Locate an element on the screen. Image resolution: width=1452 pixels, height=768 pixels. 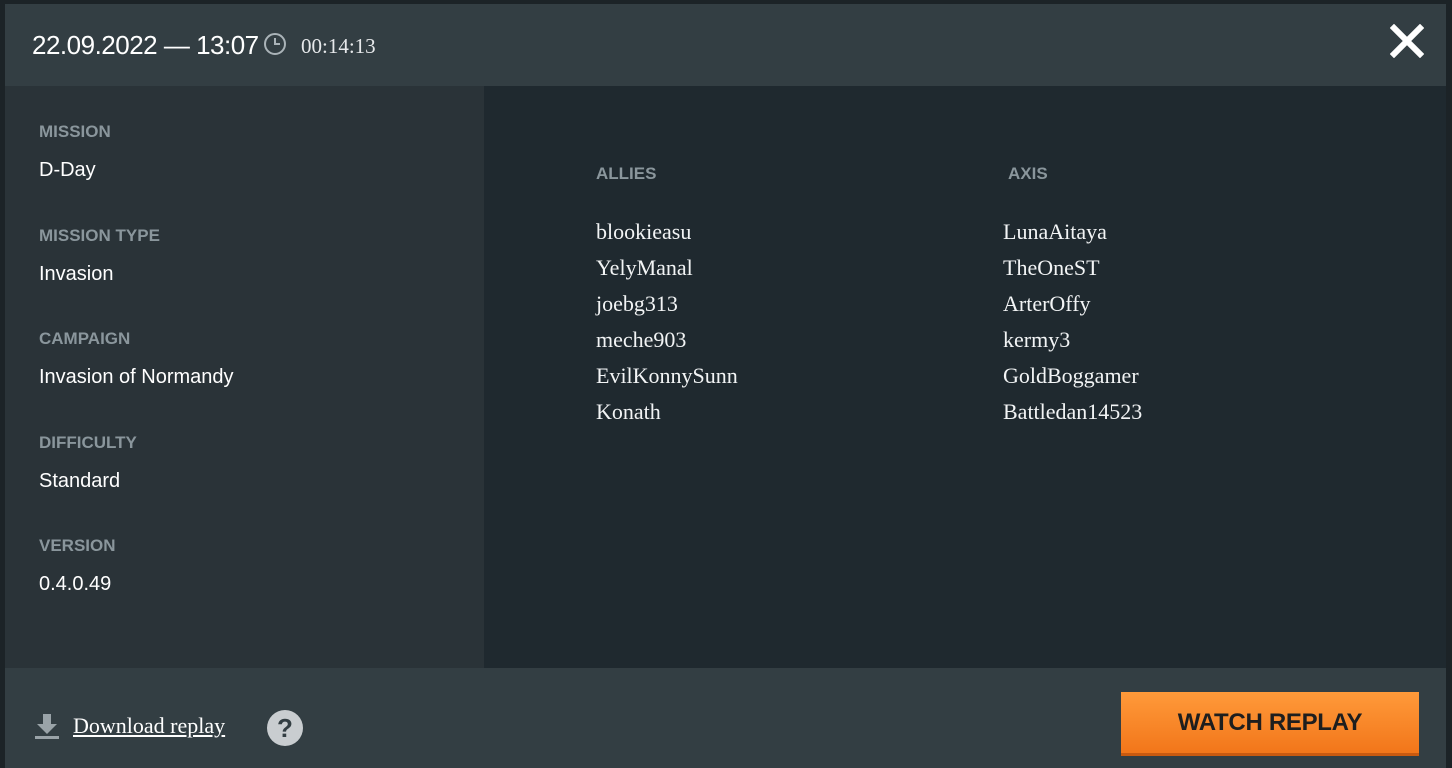
mission-type-label: MISSION TYPE is located at coordinates (99, 235).